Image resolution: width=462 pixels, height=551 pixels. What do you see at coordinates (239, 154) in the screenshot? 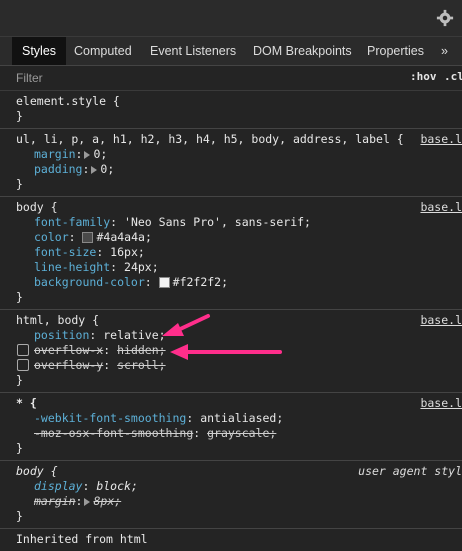
I see `declaration: margin: 0;` at bounding box center [239, 154].